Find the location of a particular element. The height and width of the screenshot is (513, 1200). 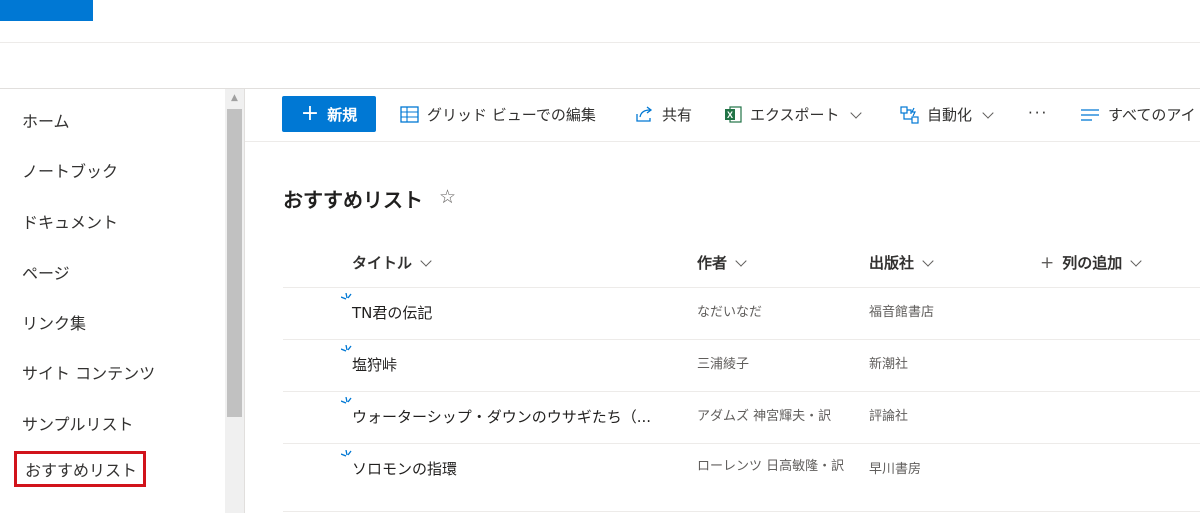

share-button: 共有 is located at coordinates (663, 114).